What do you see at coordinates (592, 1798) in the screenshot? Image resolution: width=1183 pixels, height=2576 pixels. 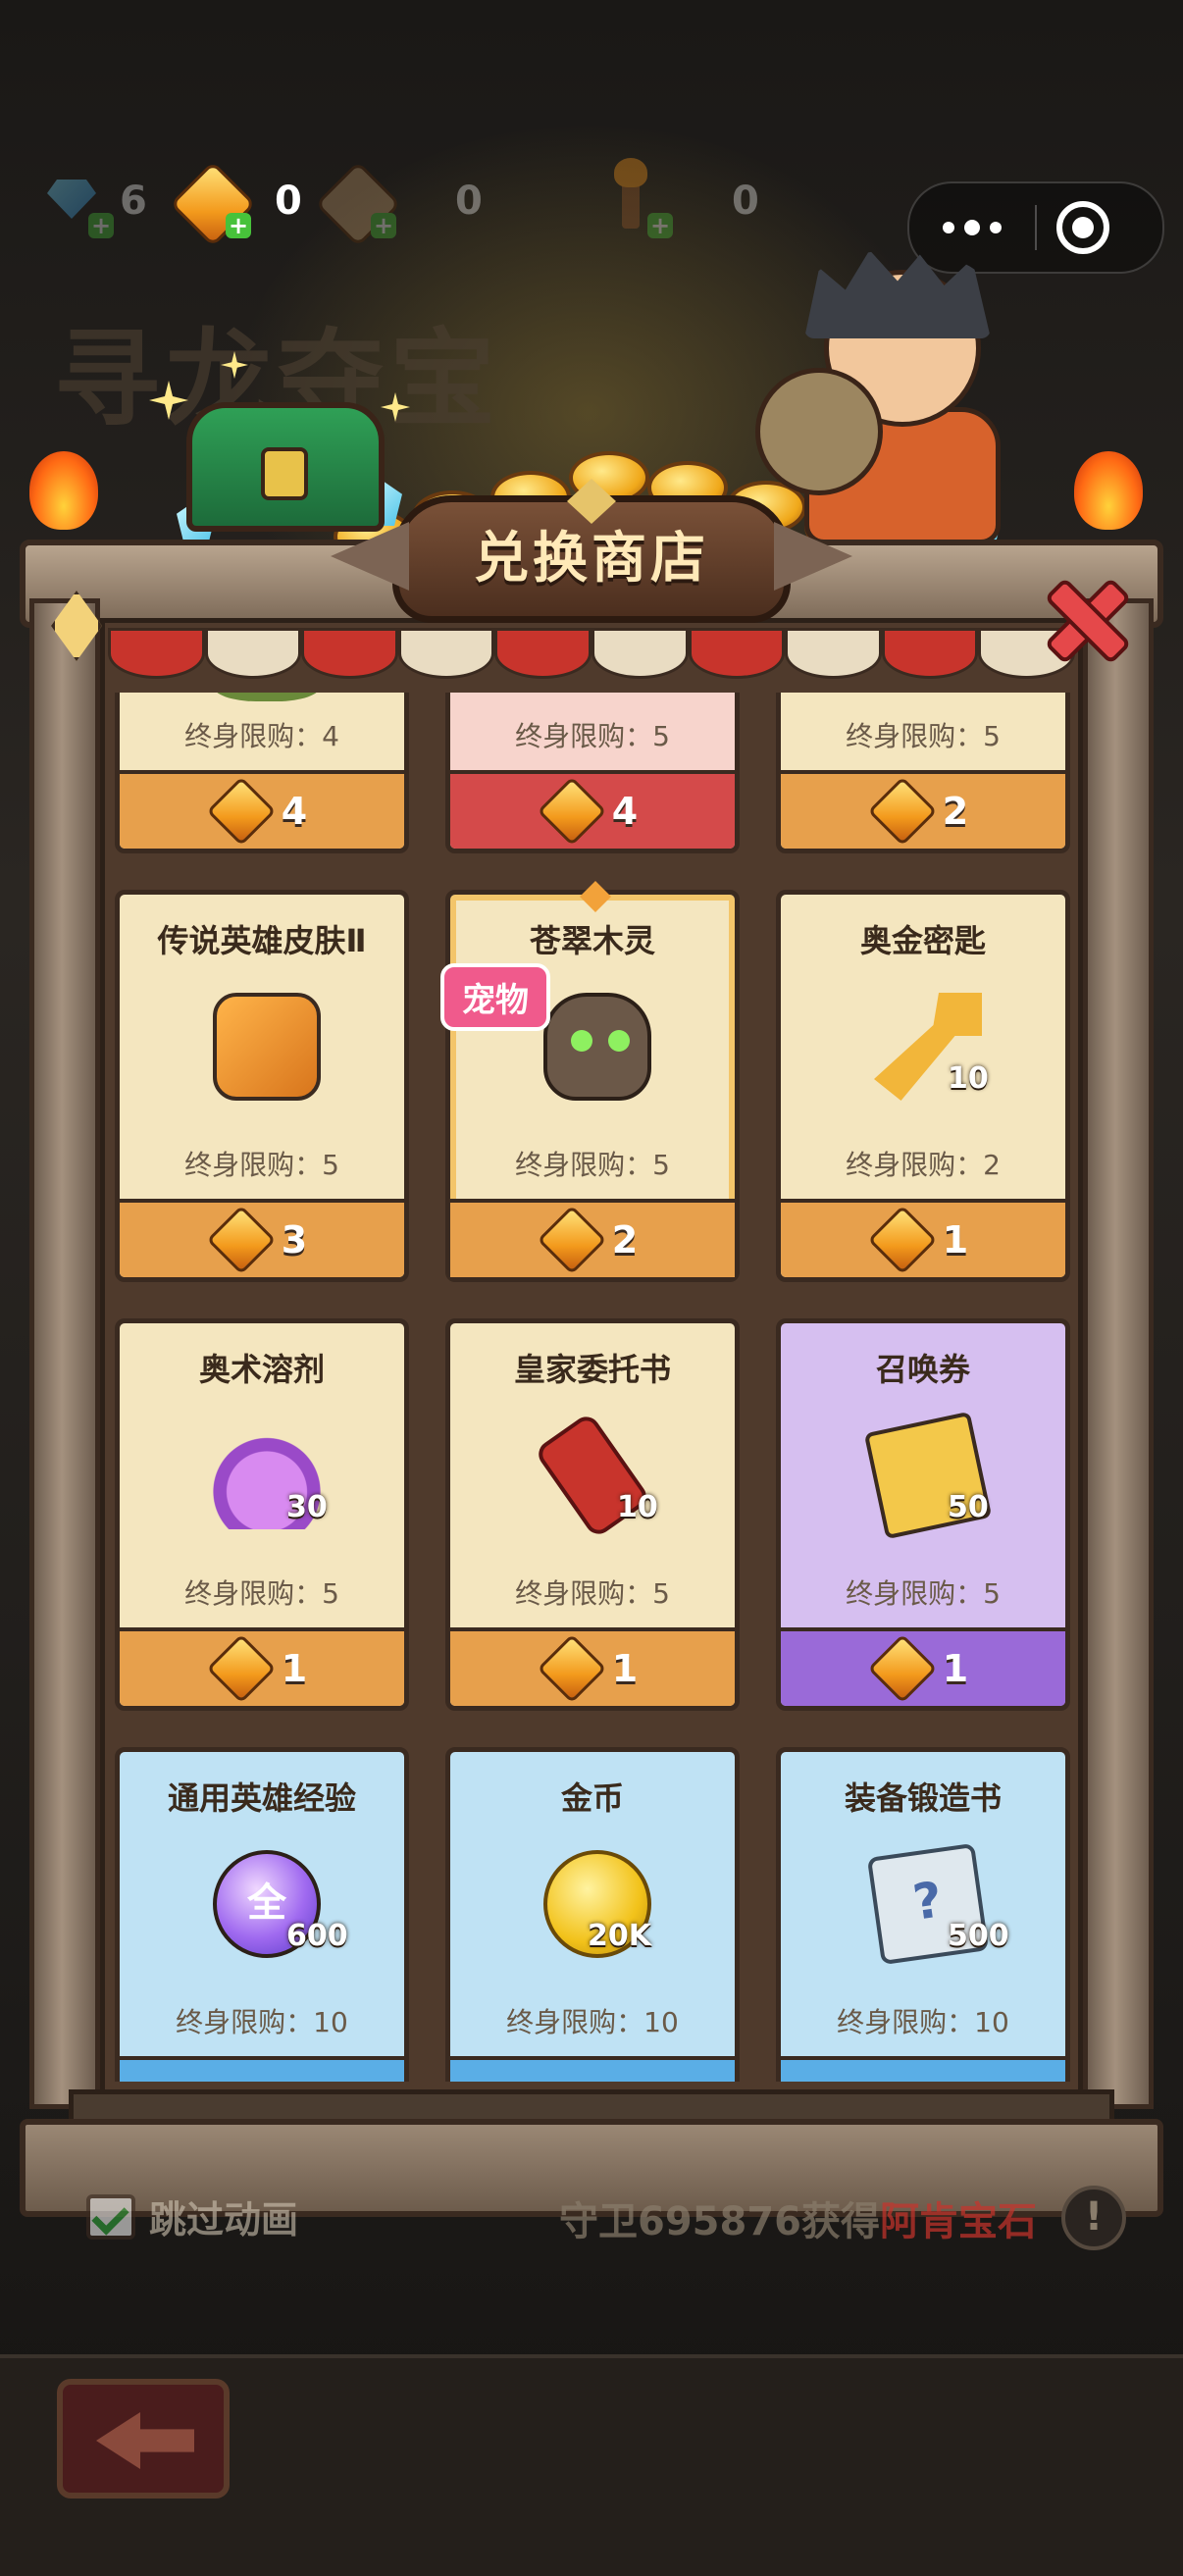 I see `item-name: 金币` at bounding box center [592, 1798].